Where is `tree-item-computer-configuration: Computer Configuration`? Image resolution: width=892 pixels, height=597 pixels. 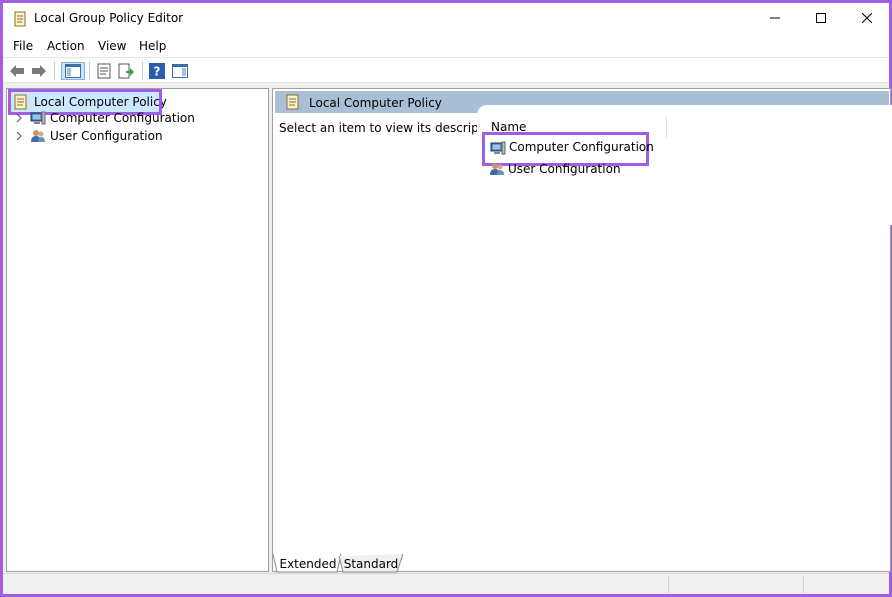 tree-item-computer-configuration: Computer Configuration is located at coordinates (104, 118).